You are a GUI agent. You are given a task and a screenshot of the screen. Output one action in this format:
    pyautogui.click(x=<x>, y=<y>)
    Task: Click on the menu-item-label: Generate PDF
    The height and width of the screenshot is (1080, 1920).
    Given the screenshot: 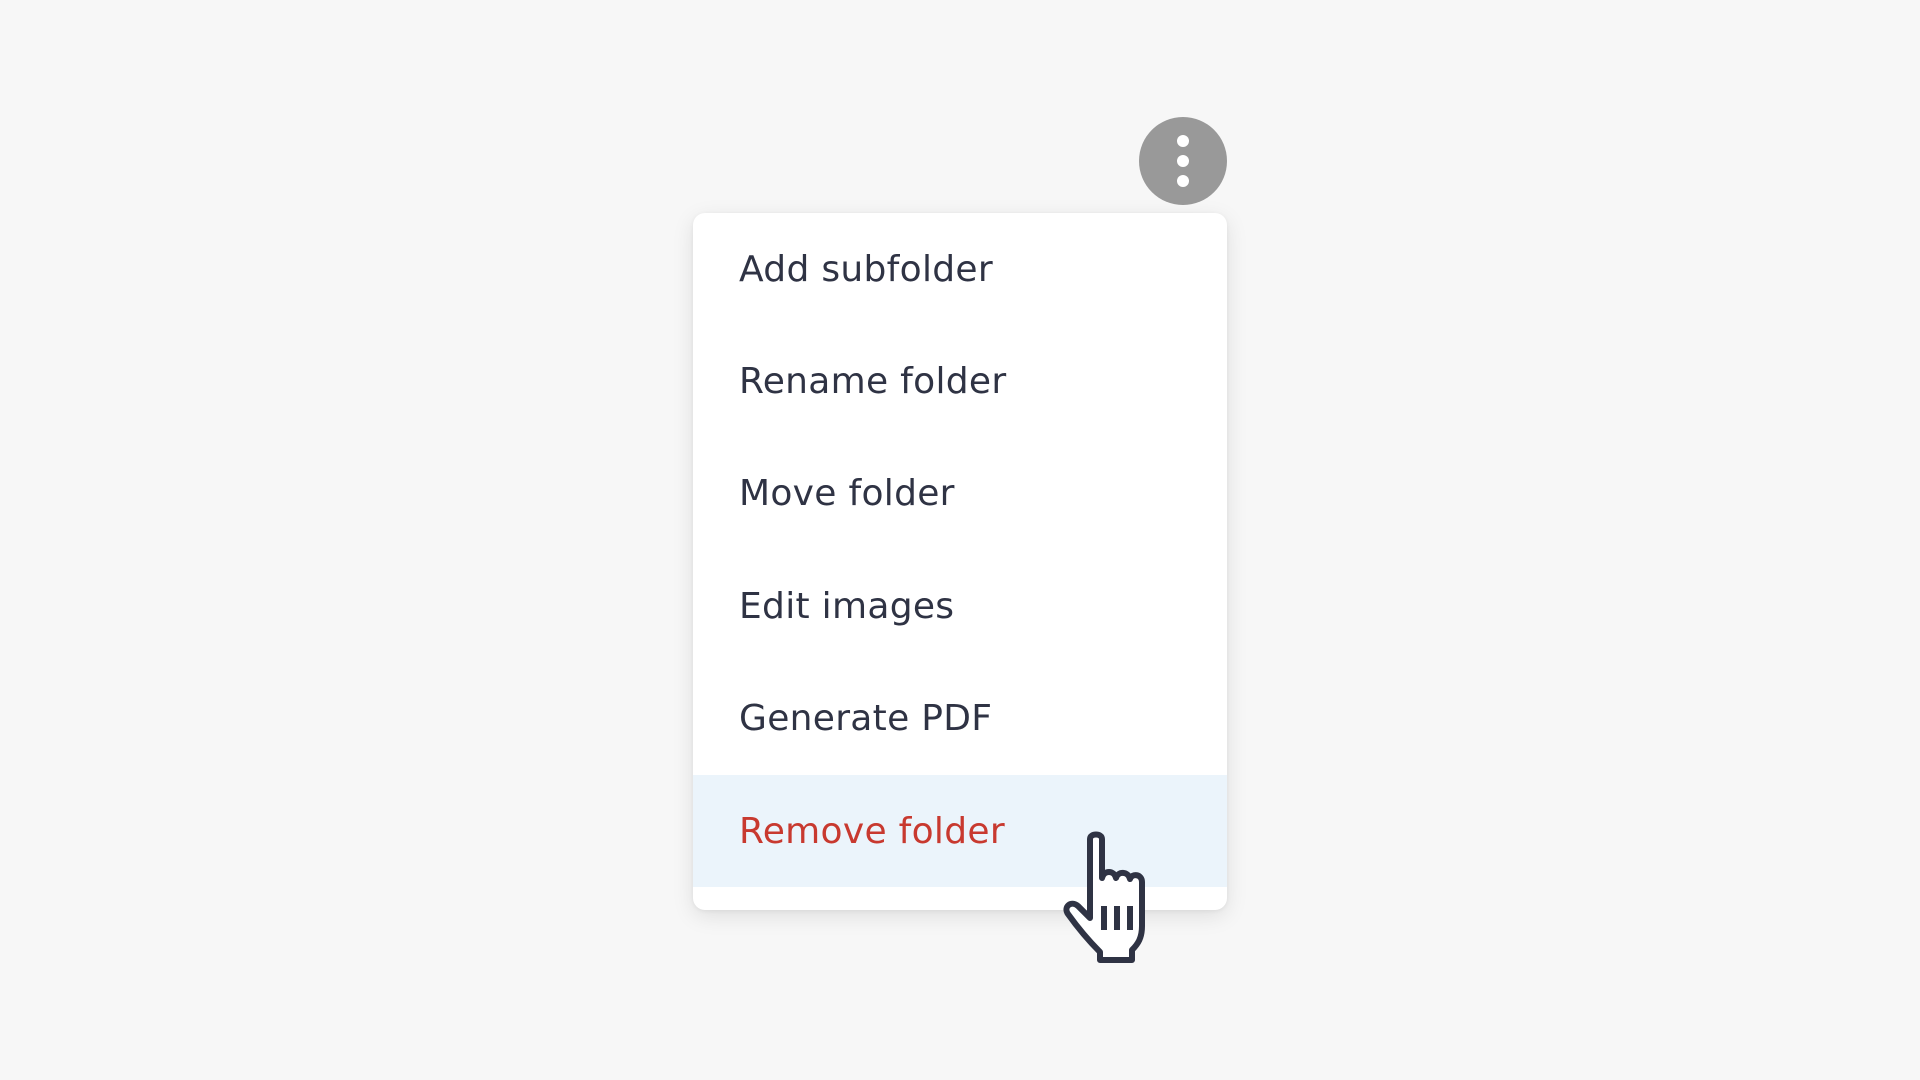 What is the action you would take?
    pyautogui.click(x=866, y=719)
    